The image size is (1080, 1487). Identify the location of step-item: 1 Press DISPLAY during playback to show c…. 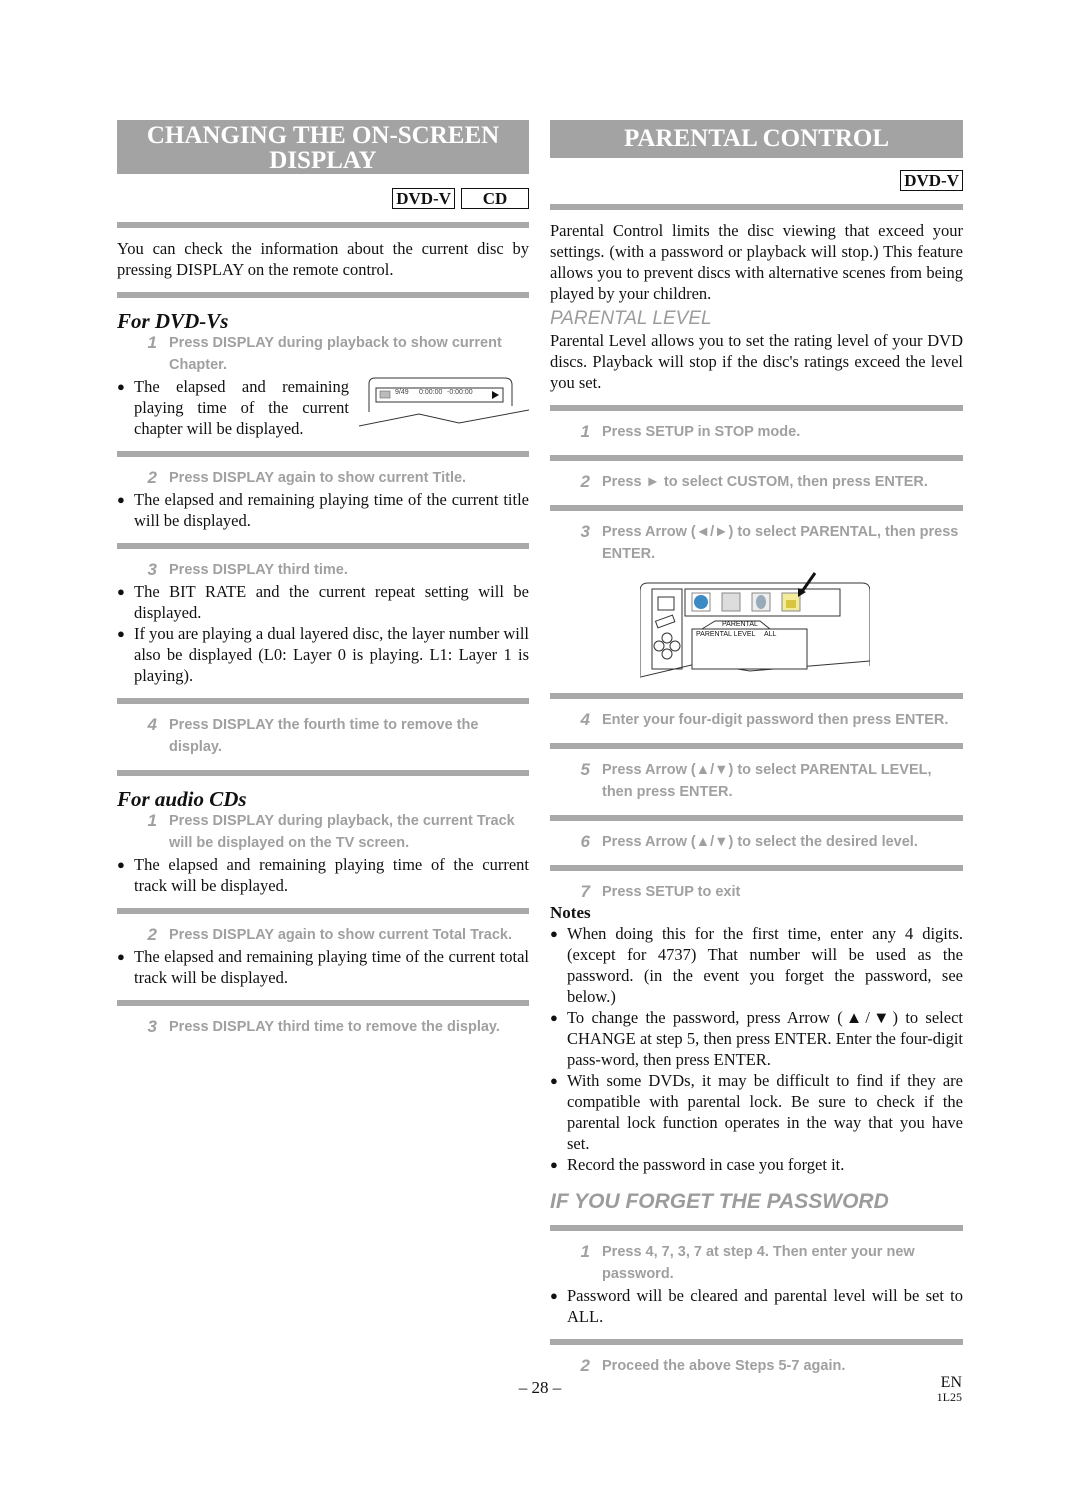
(324, 353).